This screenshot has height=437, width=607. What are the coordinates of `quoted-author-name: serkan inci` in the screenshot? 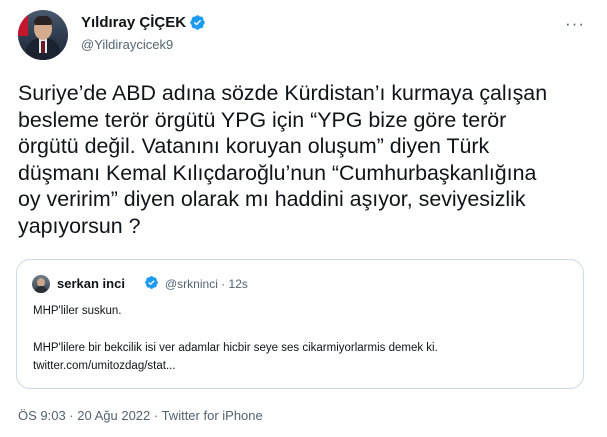 It's located at (91, 283).